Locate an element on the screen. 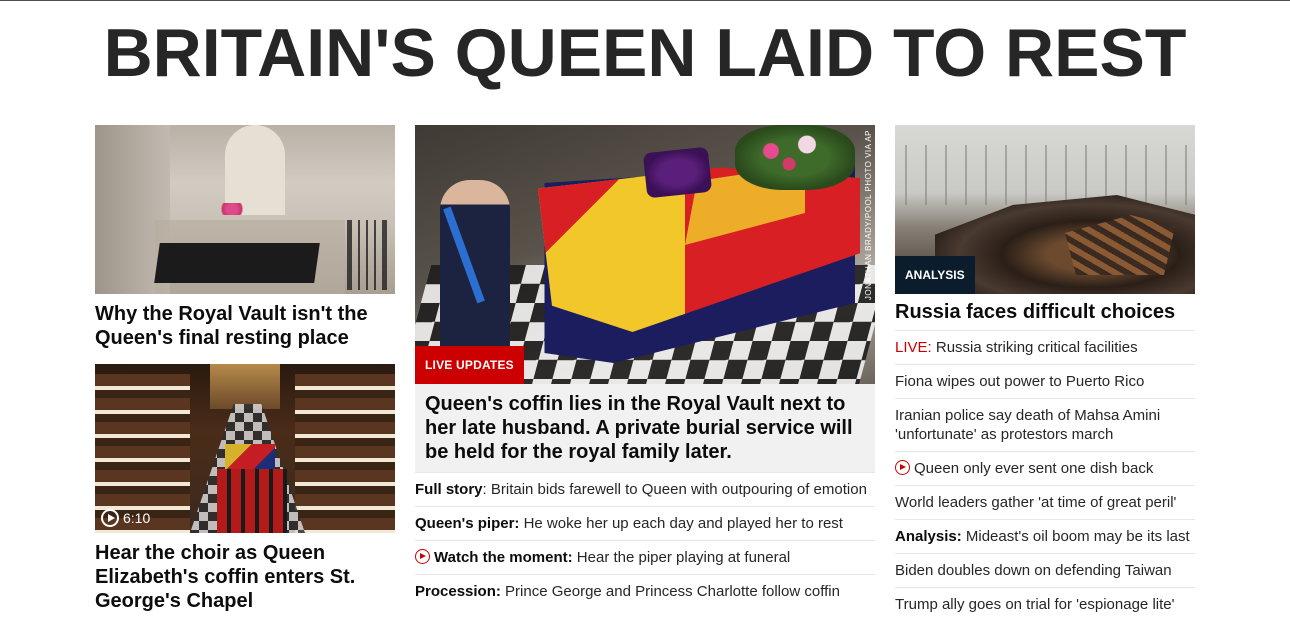 The width and height of the screenshot is (1290, 642). photo-credit: JONATHAN BRADY/POOL PHOTO VIA AP is located at coordinates (868, 215).